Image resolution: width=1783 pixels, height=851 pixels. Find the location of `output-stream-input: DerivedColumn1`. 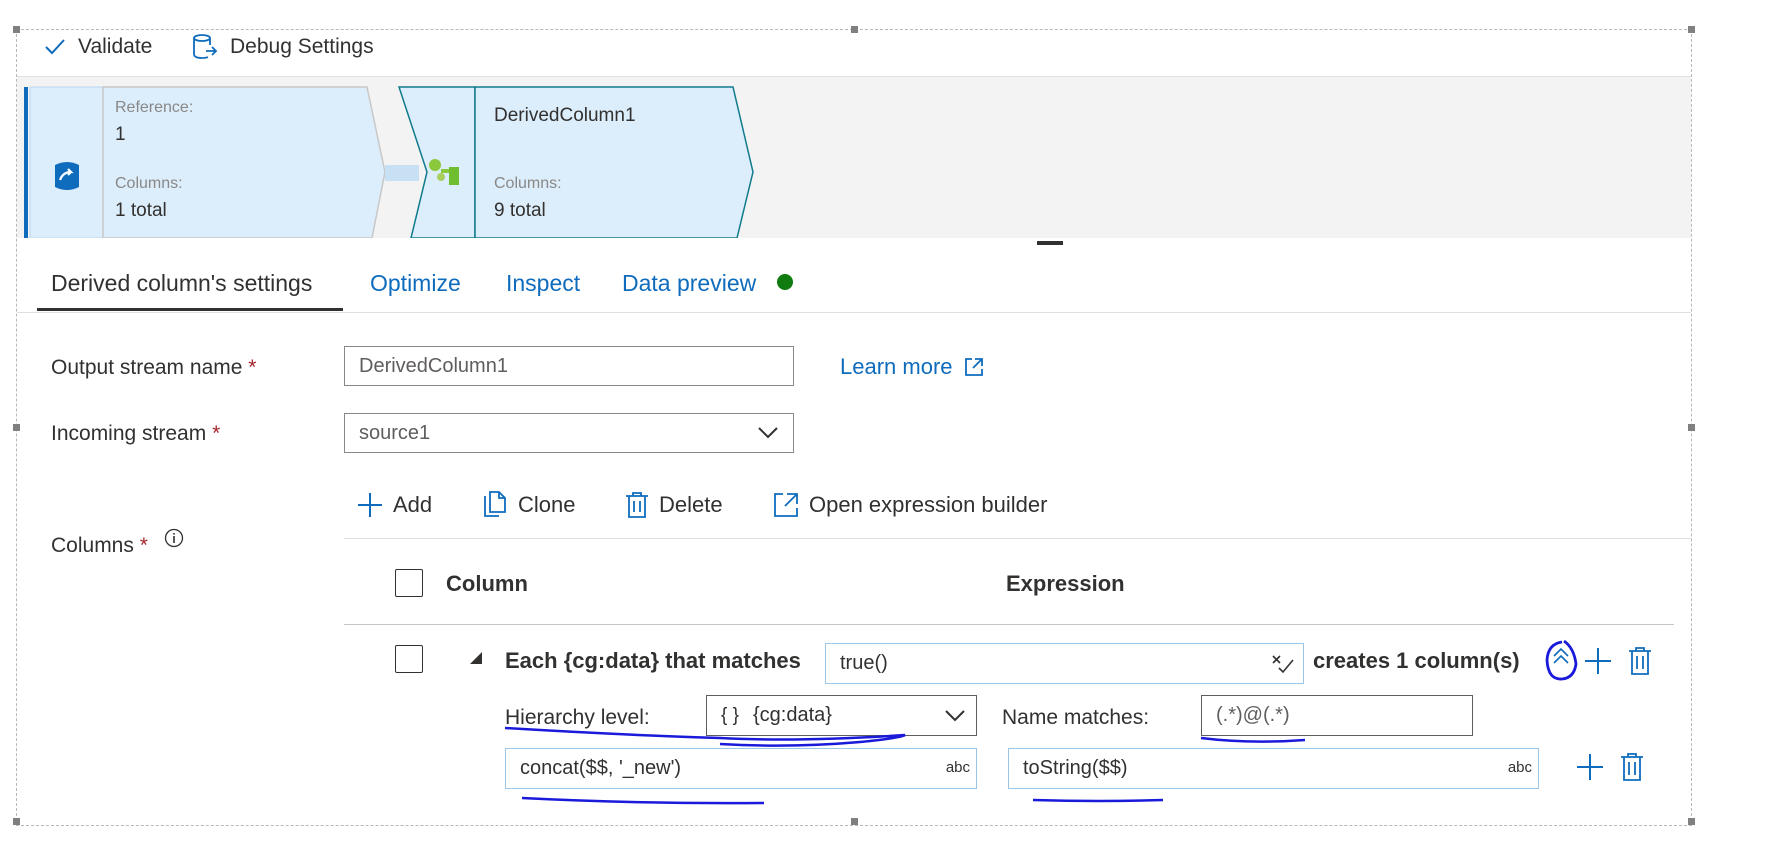

output-stream-input: DerivedColumn1 is located at coordinates (569, 366).